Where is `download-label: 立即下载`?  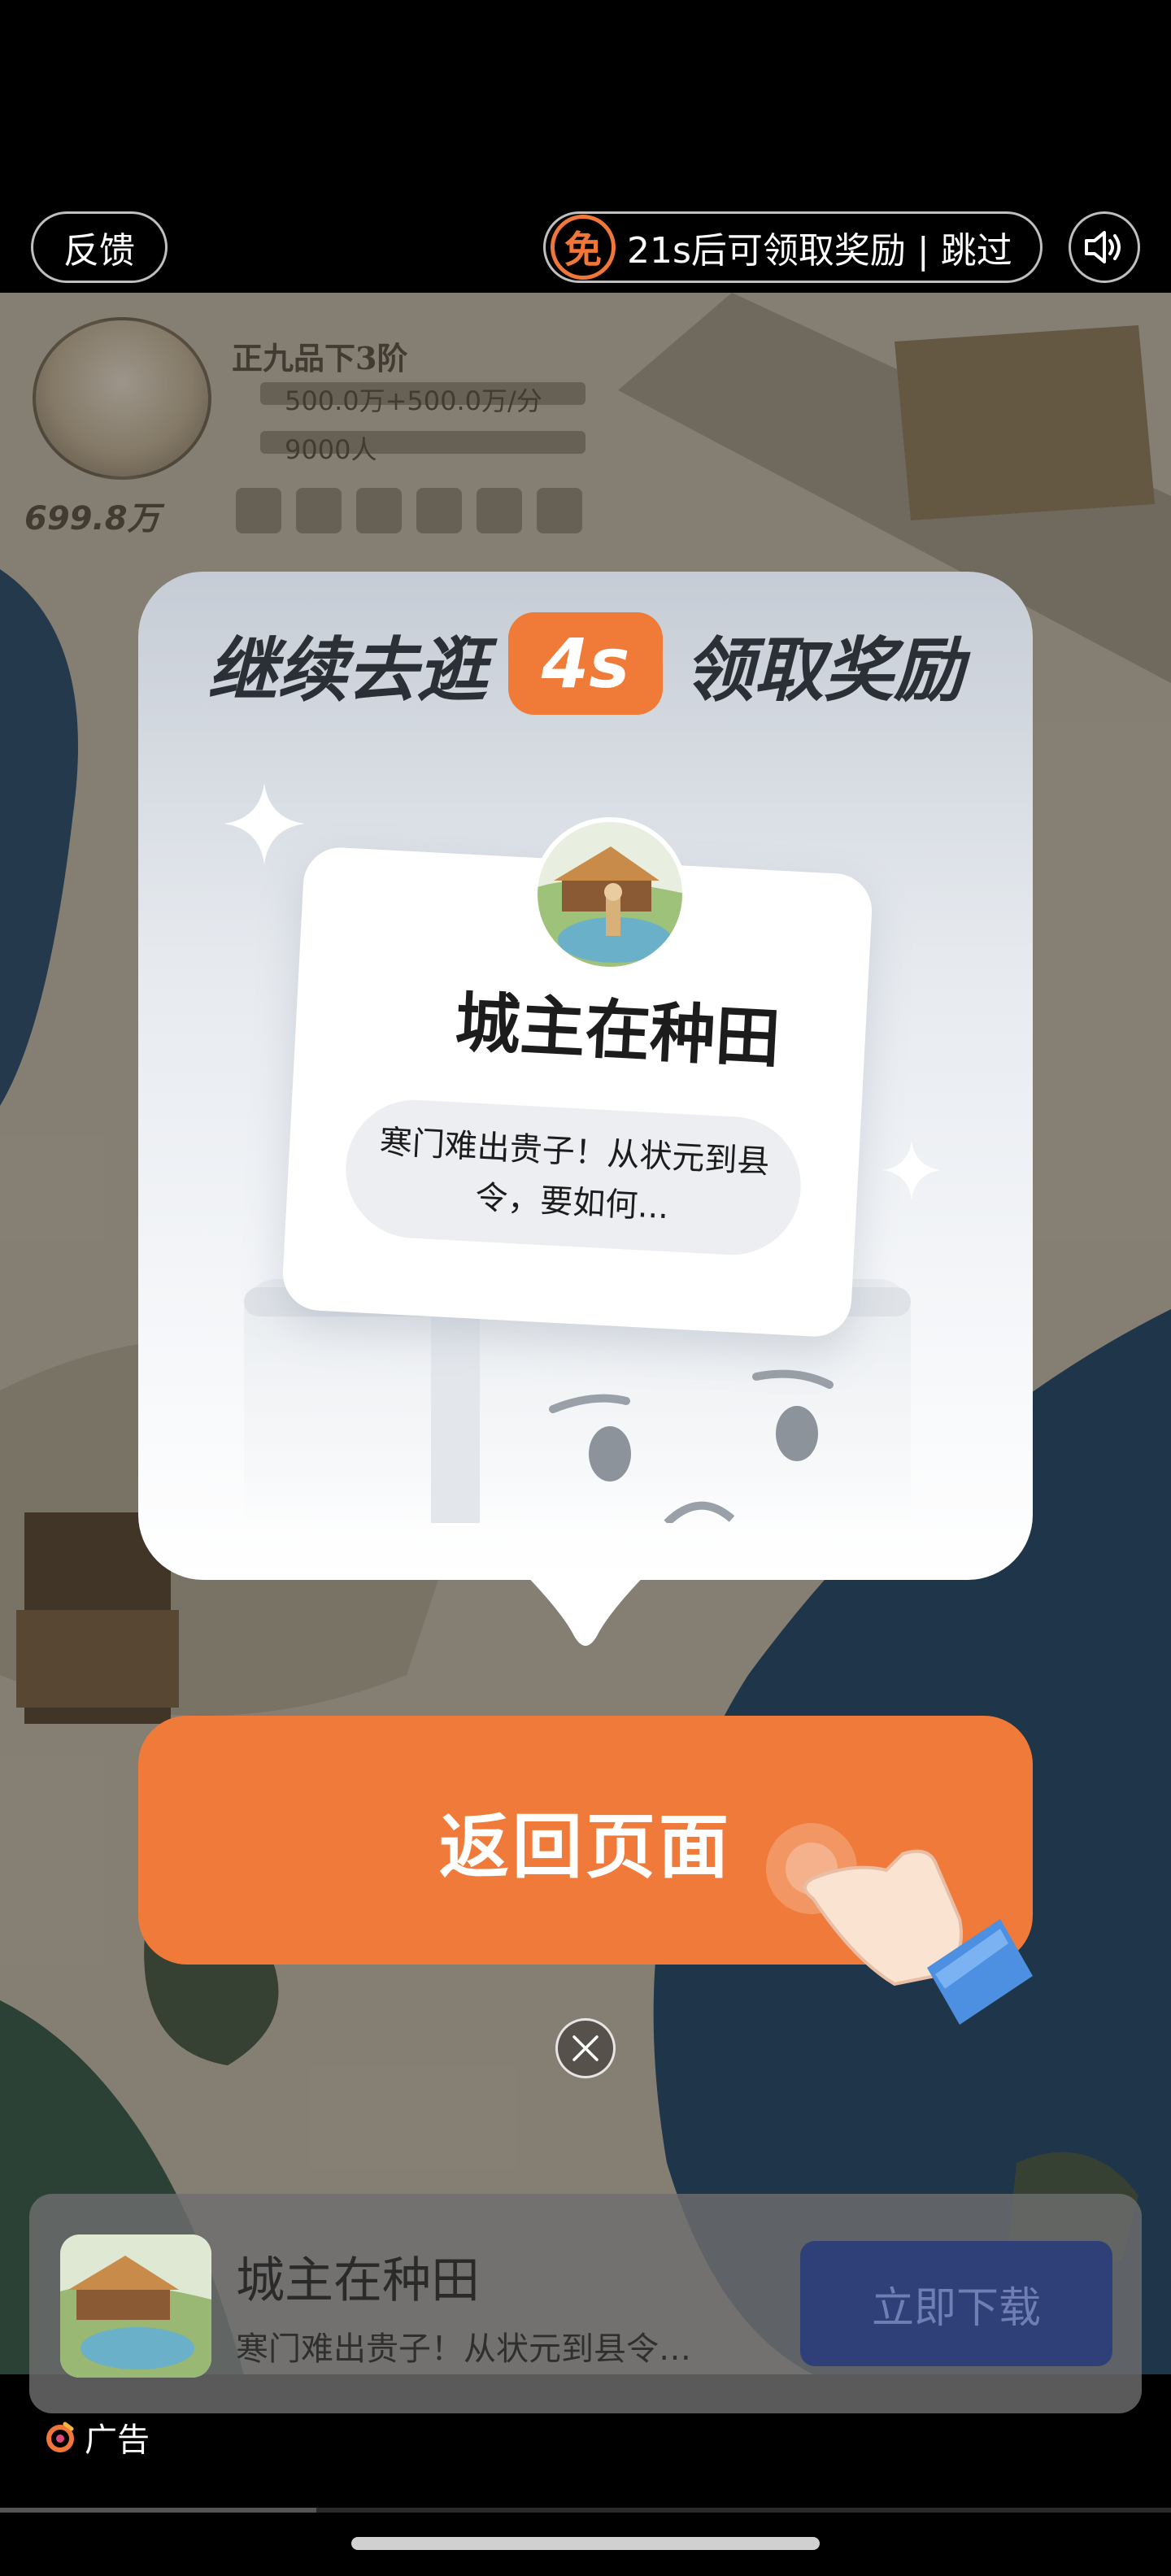
download-label: 立即下载 is located at coordinates (956, 2308).